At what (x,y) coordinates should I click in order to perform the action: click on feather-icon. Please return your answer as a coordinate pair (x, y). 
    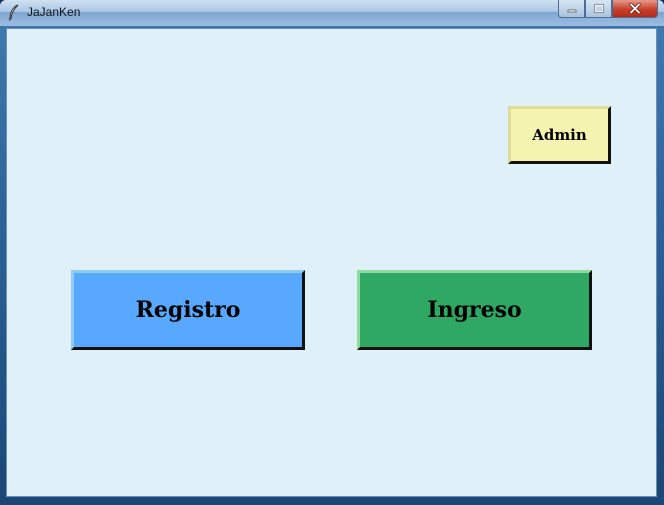
    Looking at the image, I should click on (13, 12).